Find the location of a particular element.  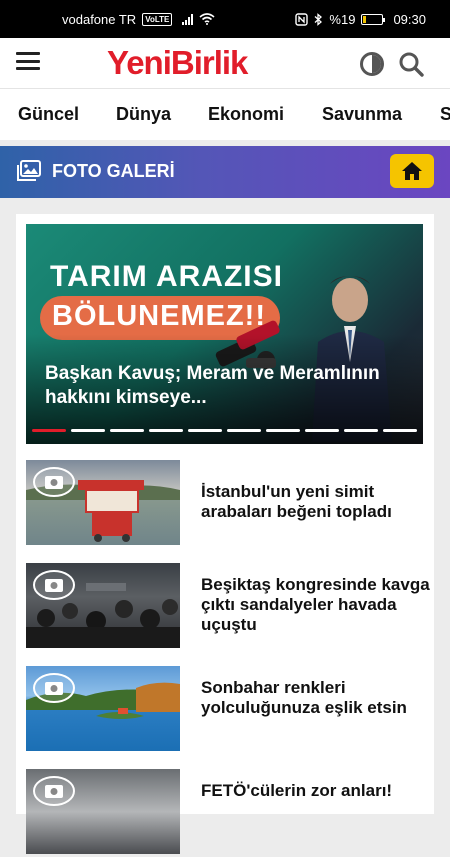

nfc-icon is located at coordinates (302, 19).